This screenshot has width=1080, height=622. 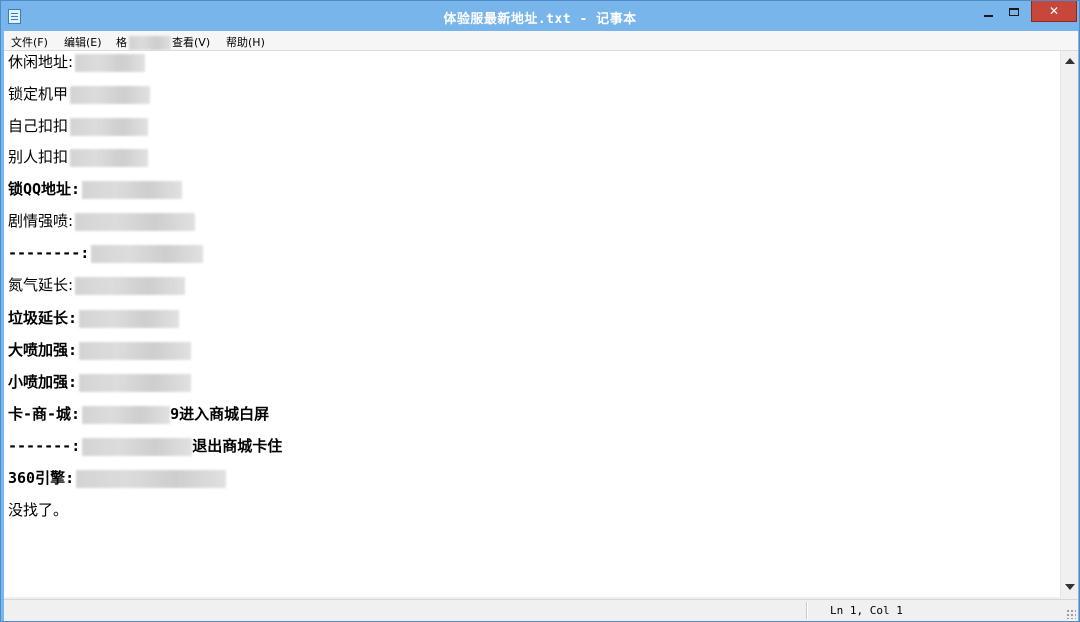 What do you see at coordinates (44, 189) in the screenshot?
I see `line-text: 锁QQ地址:` at bounding box center [44, 189].